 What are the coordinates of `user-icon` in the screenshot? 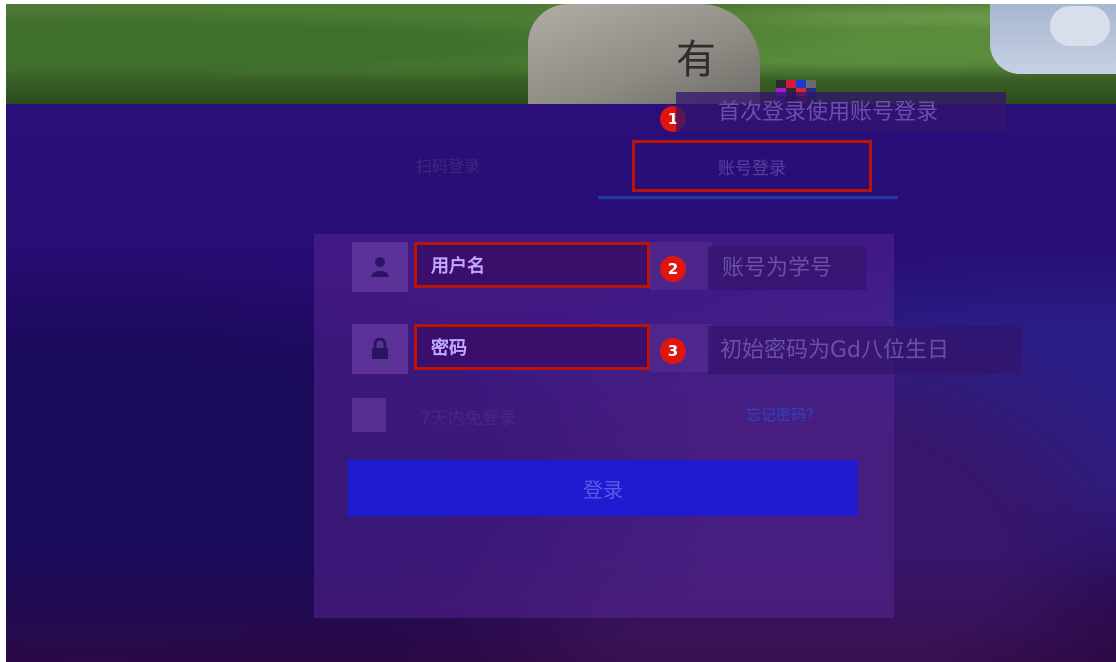 It's located at (380, 267).